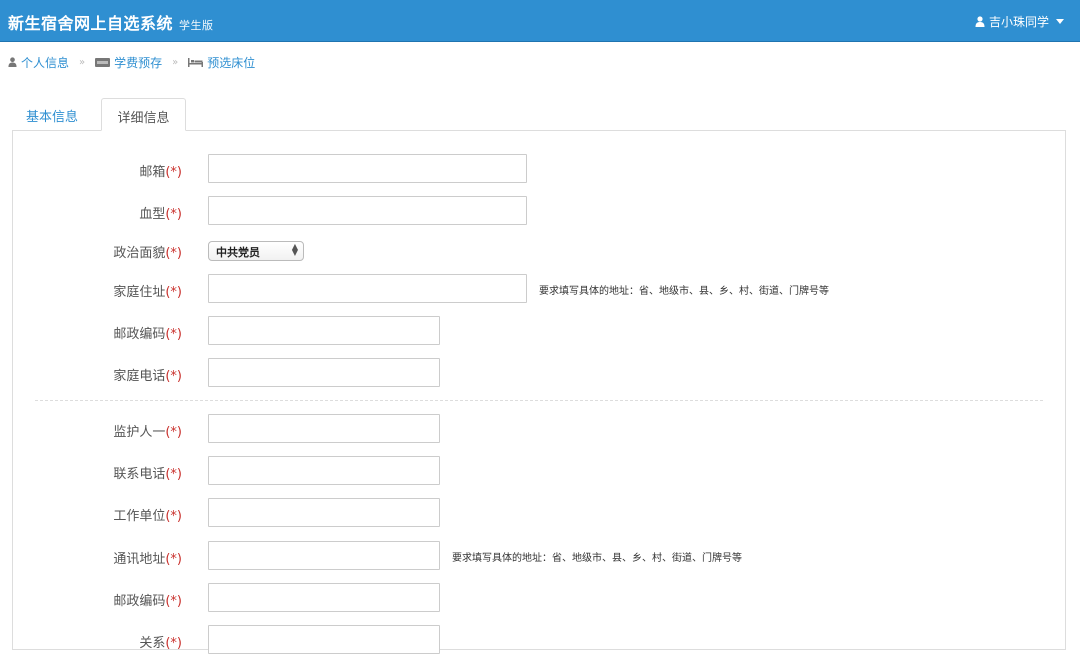  Describe the element at coordinates (1060, 21) in the screenshot. I see `caret-down-icon` at that location.